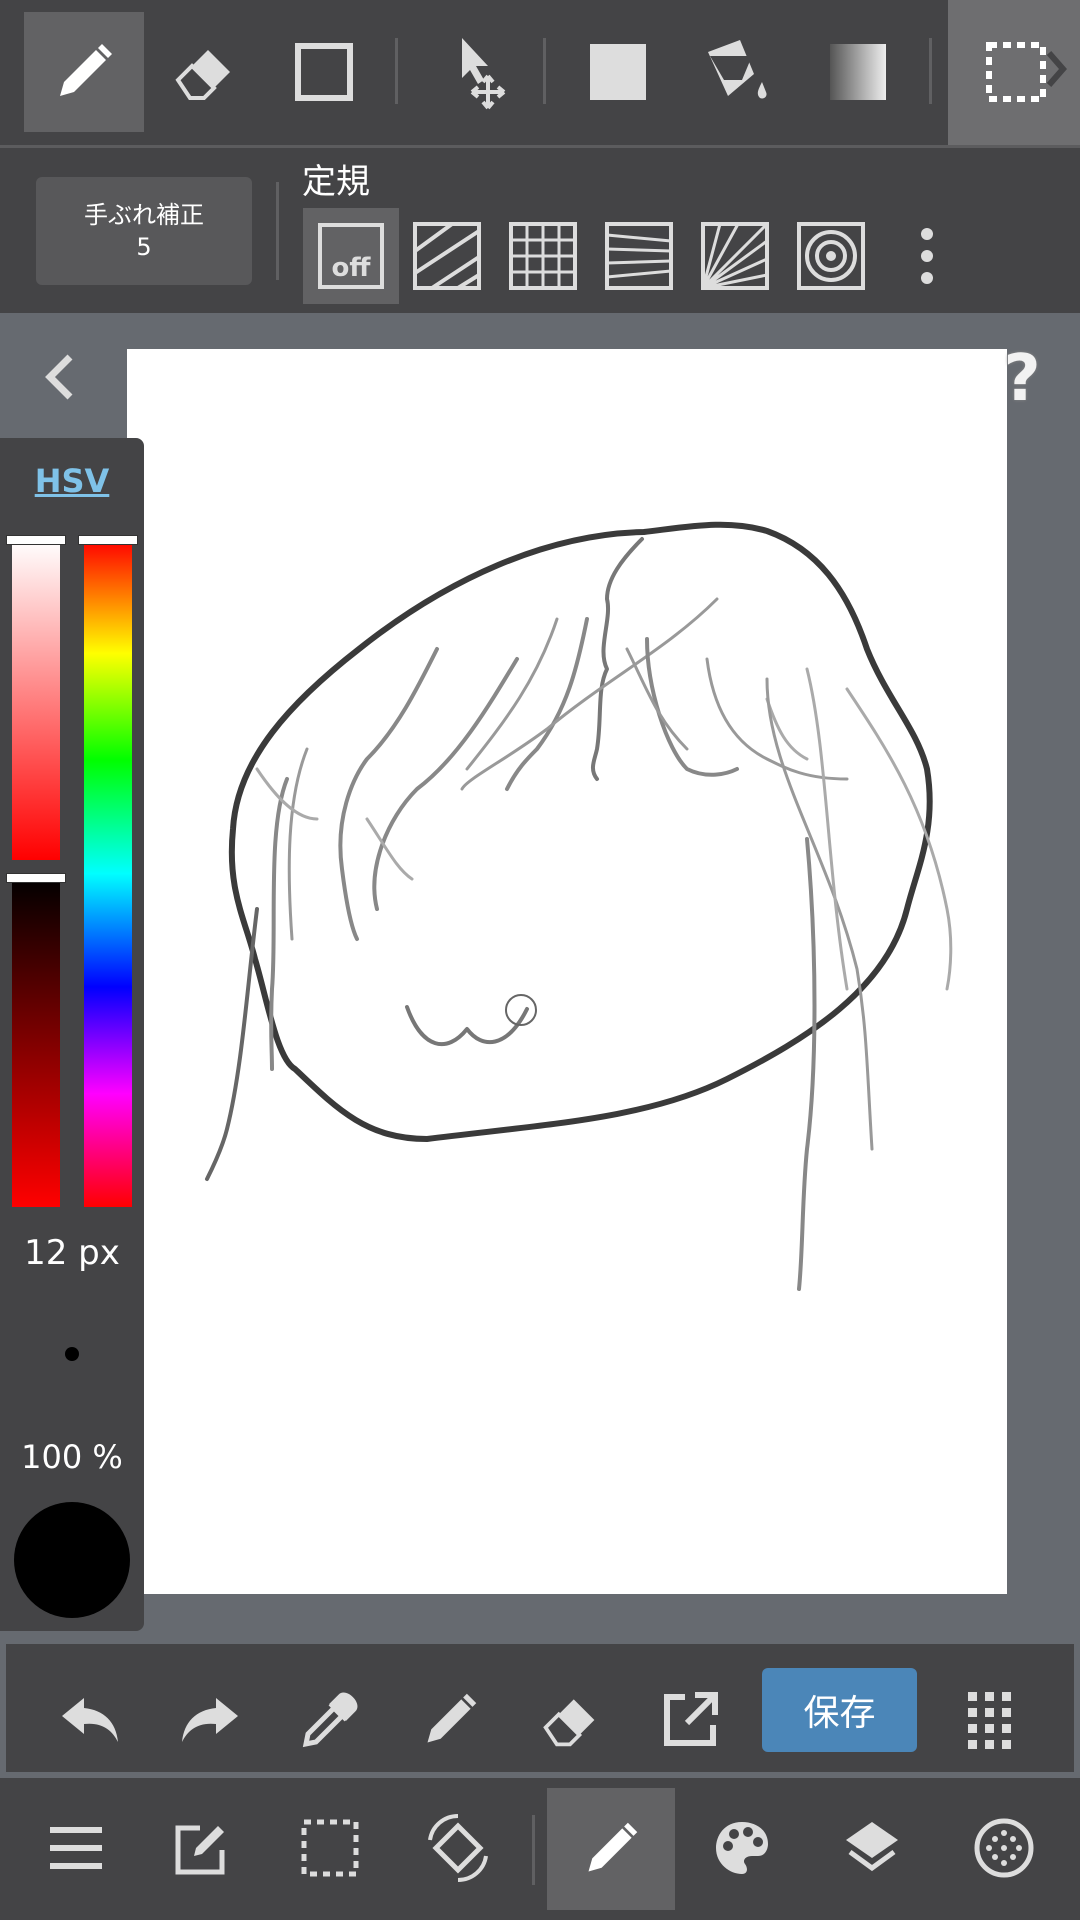  I want to click on selection-button, so click(330, 1848).